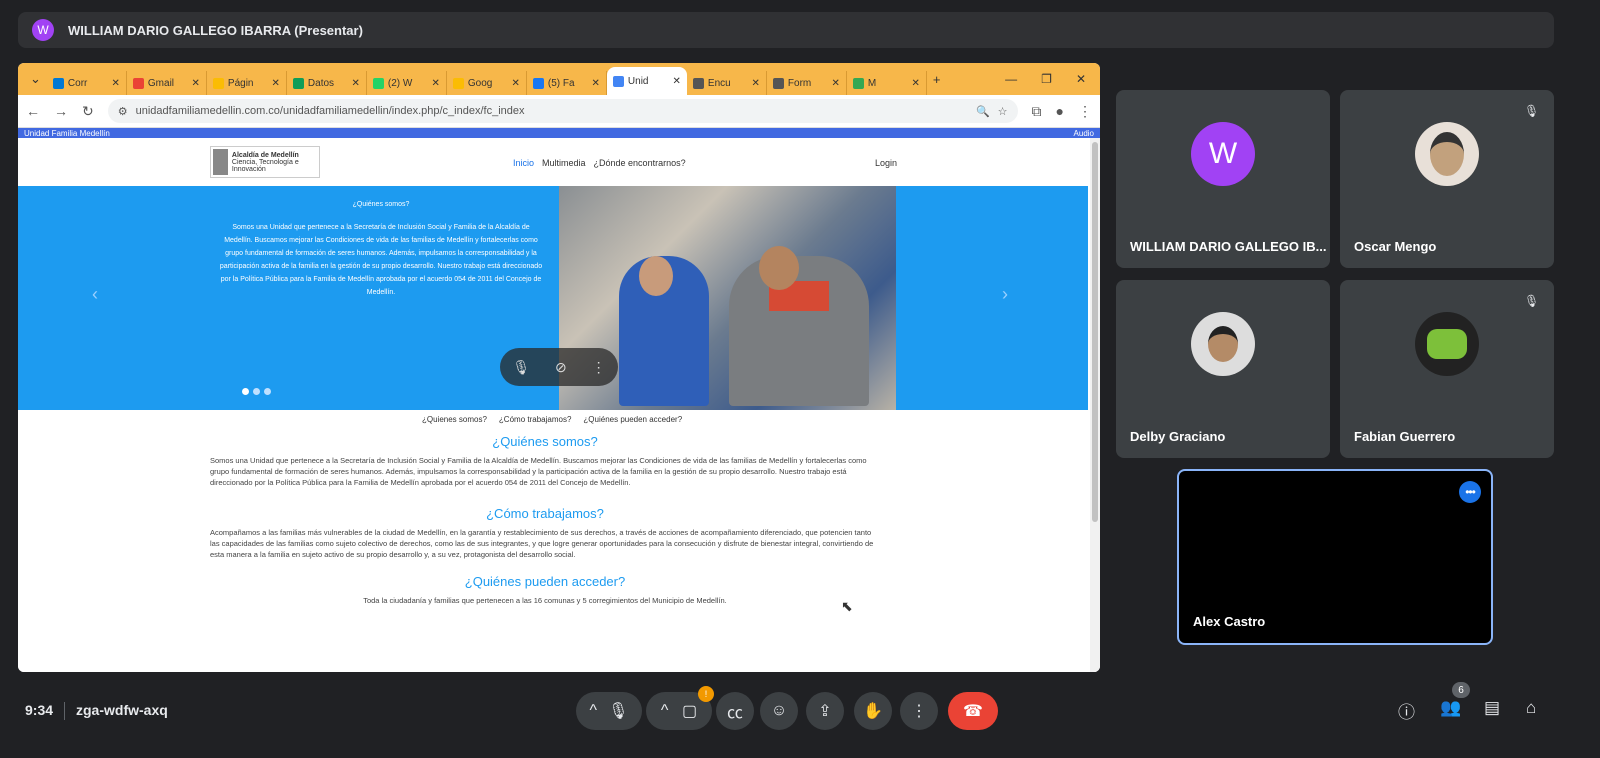 The width and height of the screenshot is (1600, 758). Describe the element at coordinates (1461, 690) in the screenshot. I see `participant-count-badge: 6` at that location.